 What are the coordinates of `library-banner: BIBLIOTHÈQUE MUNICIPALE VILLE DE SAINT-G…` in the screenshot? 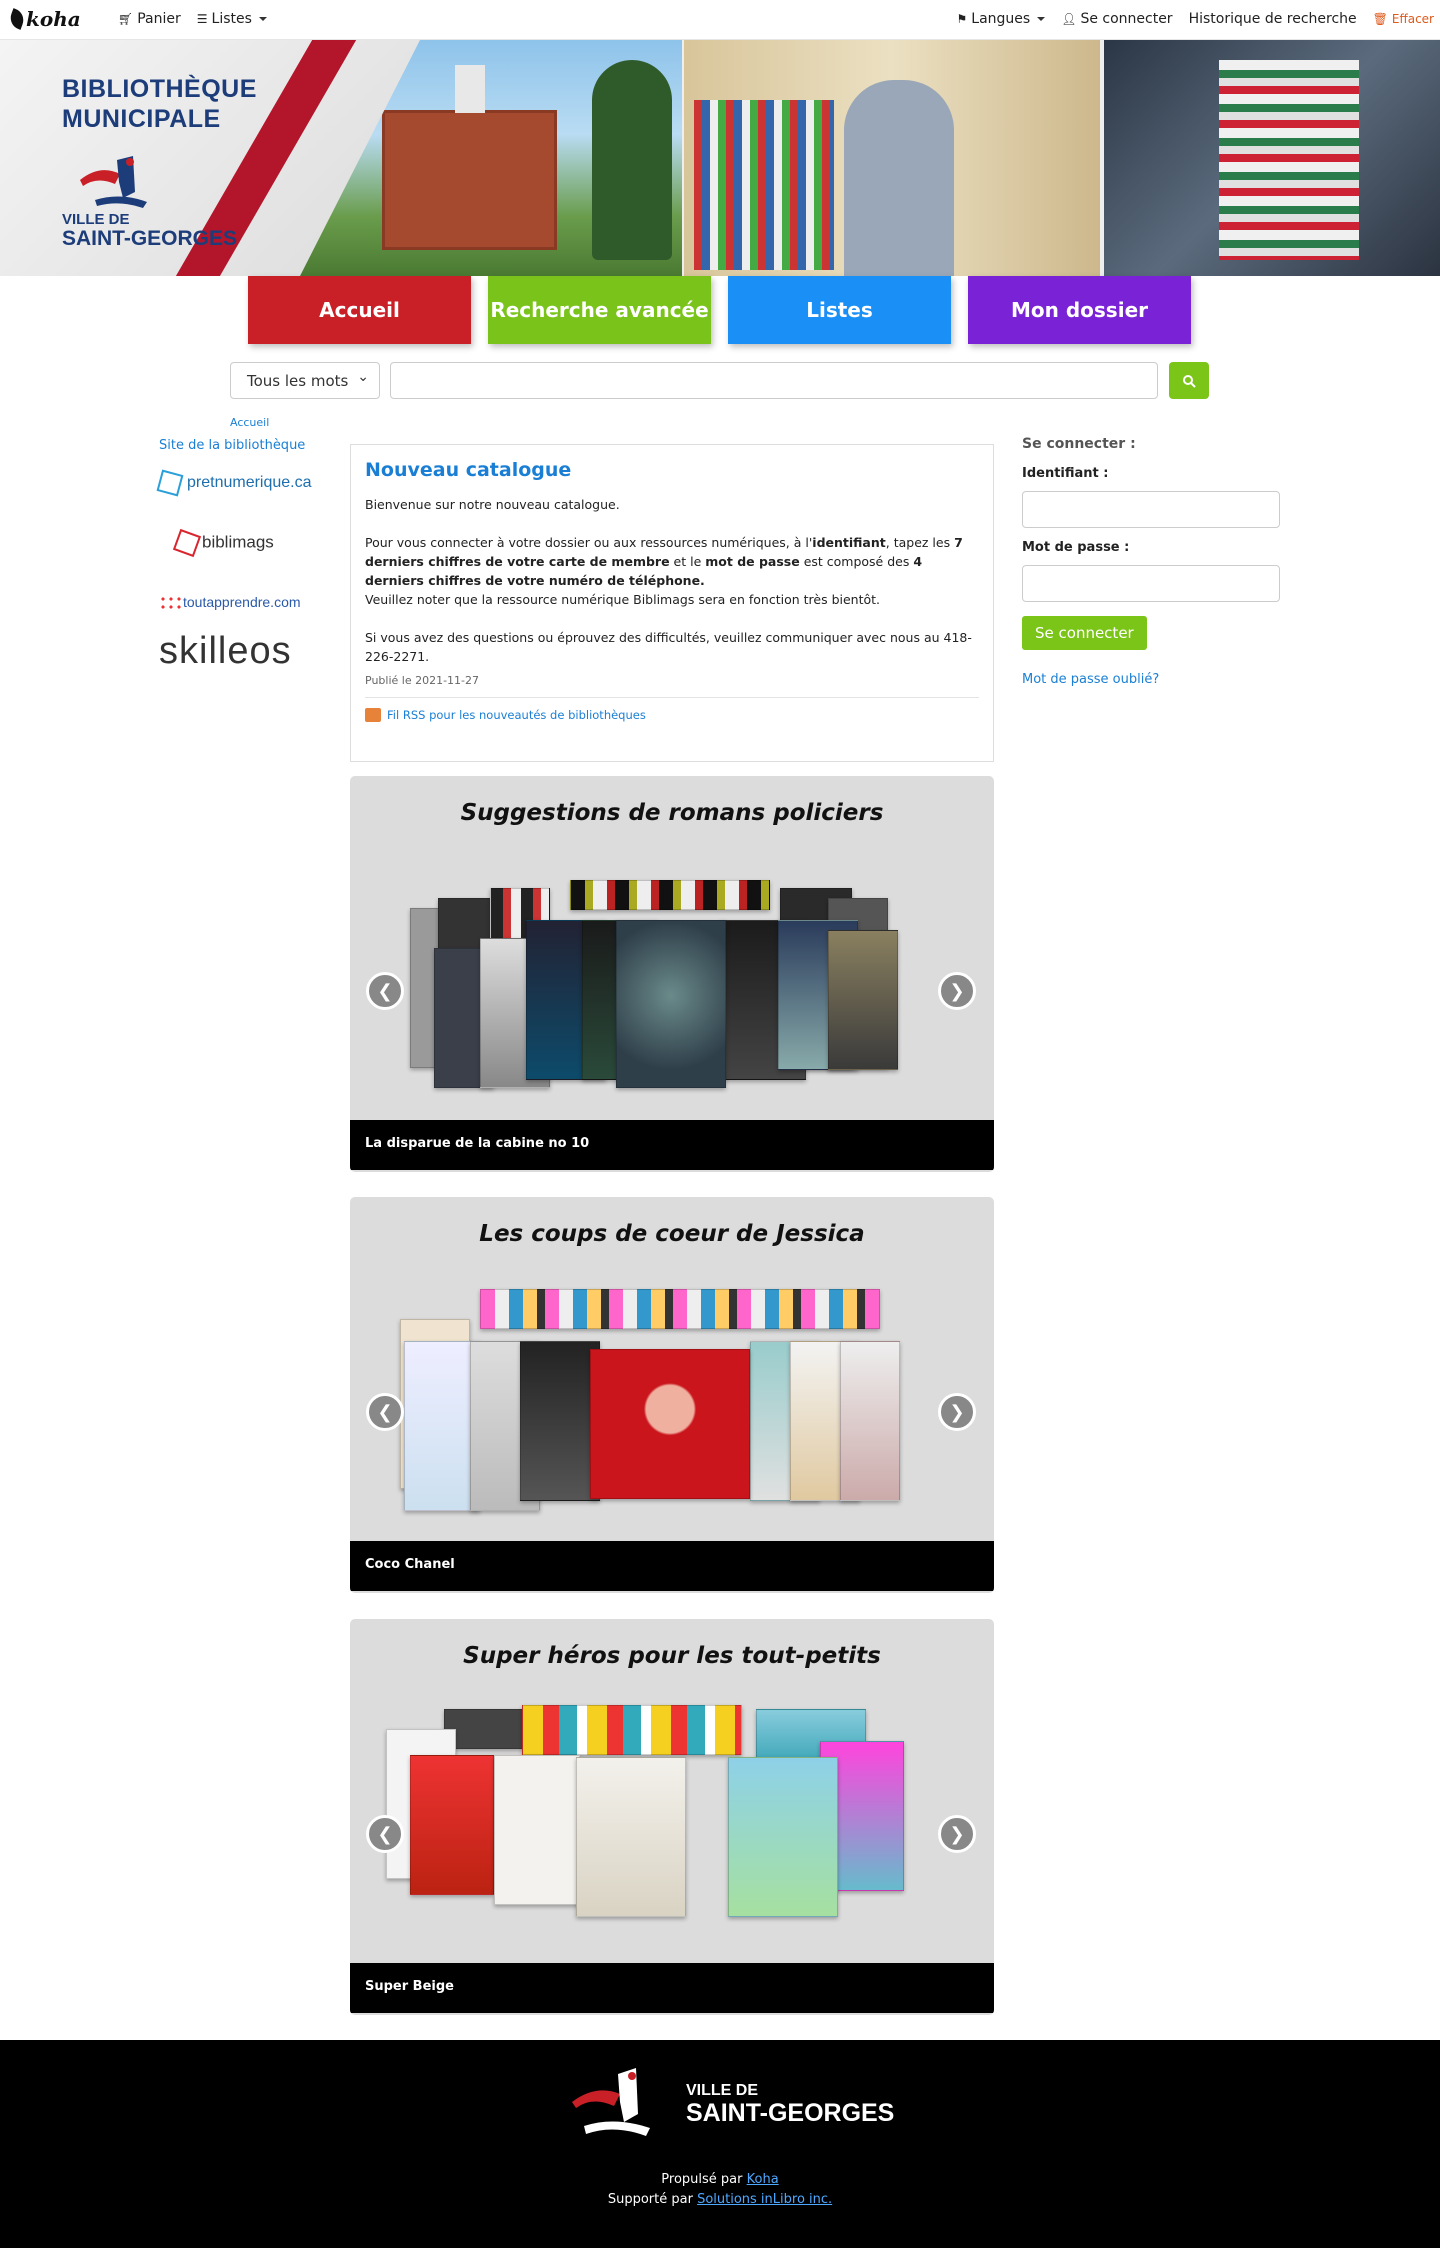 It's located at (720, 158).